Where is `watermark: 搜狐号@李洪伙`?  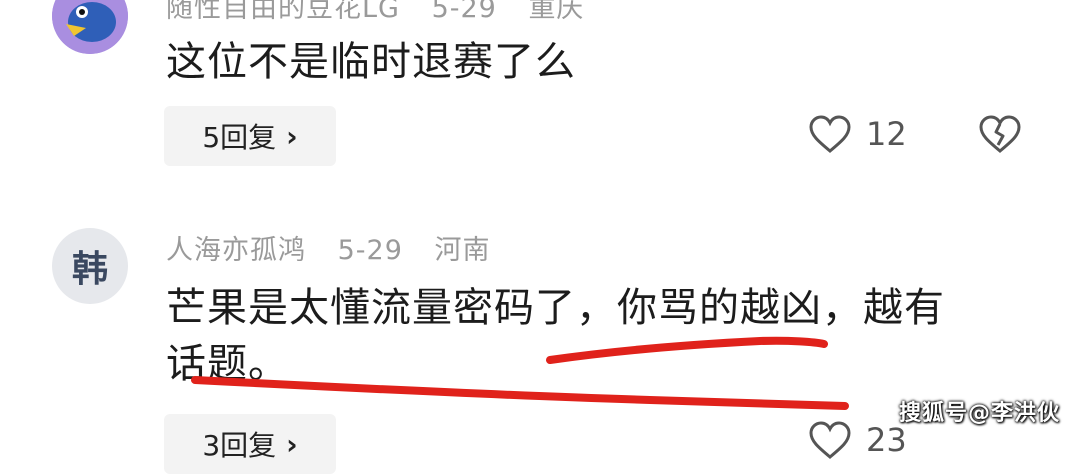
watermark: 搜狐号@李洪伙 is located at coordinates (979, 413).